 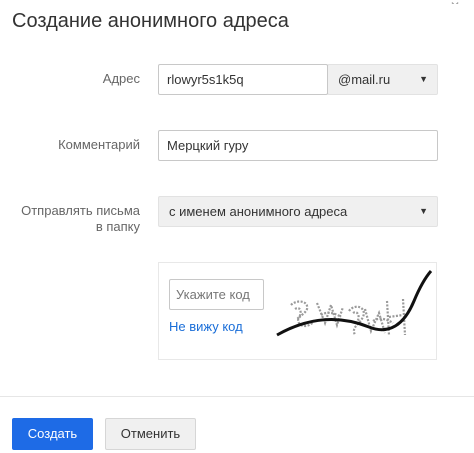 I want to click on footer-divider, so click(x=237, y=396).